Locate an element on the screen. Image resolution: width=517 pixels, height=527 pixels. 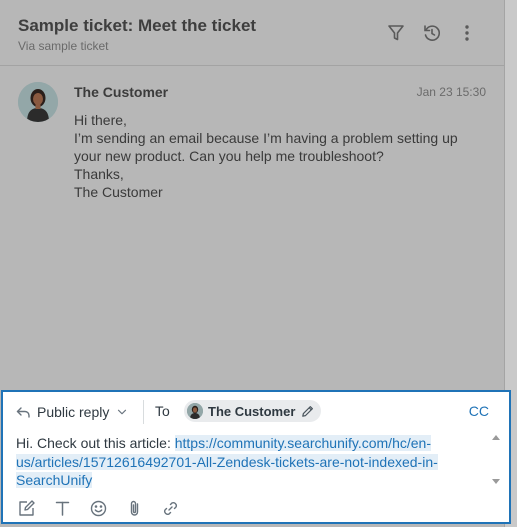
message-author: The Customer is located at coordinates (121, 92).